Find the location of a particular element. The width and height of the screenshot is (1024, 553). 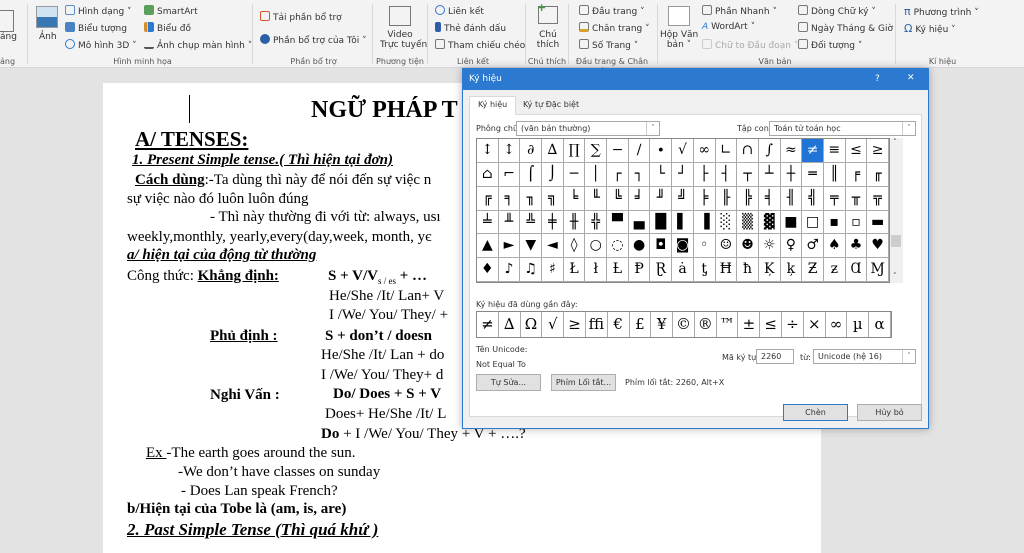

link-button: Liên kết is located at coordinates (459, 11).